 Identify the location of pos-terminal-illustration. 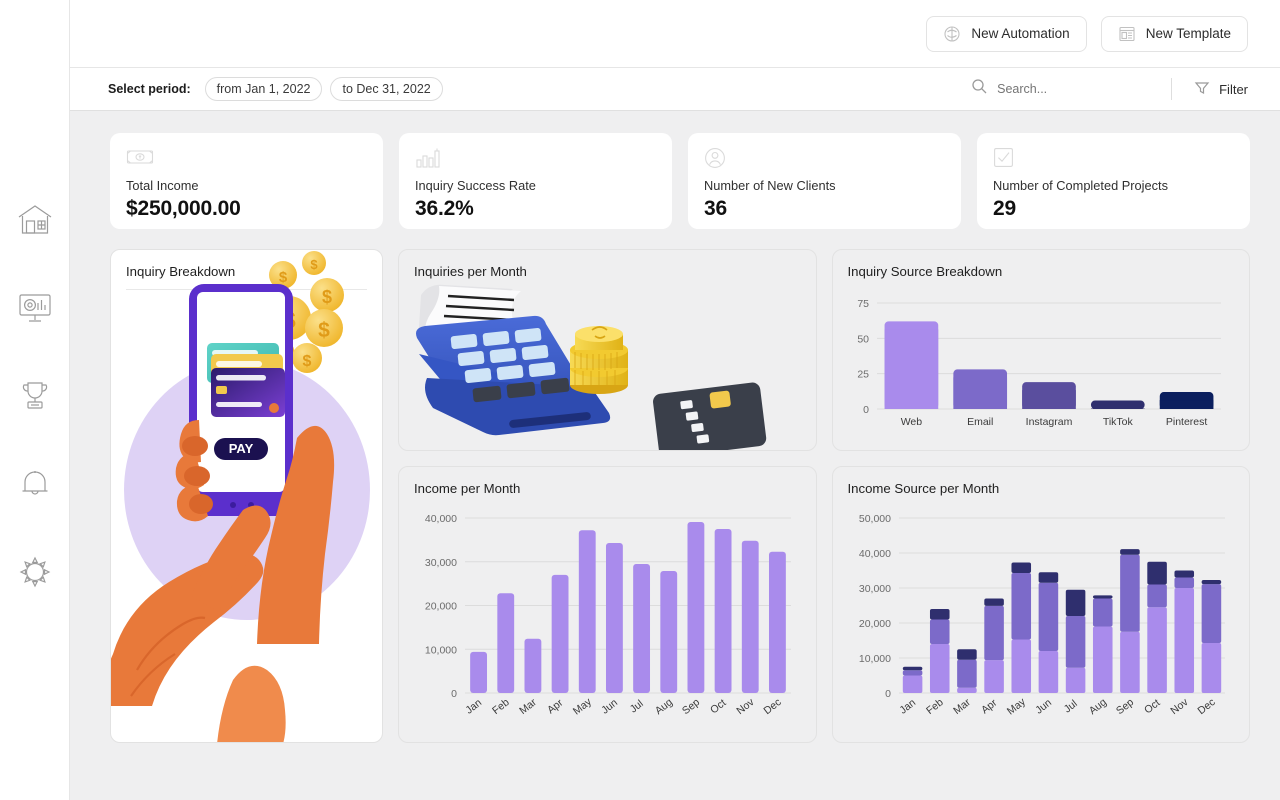
(607, 350).